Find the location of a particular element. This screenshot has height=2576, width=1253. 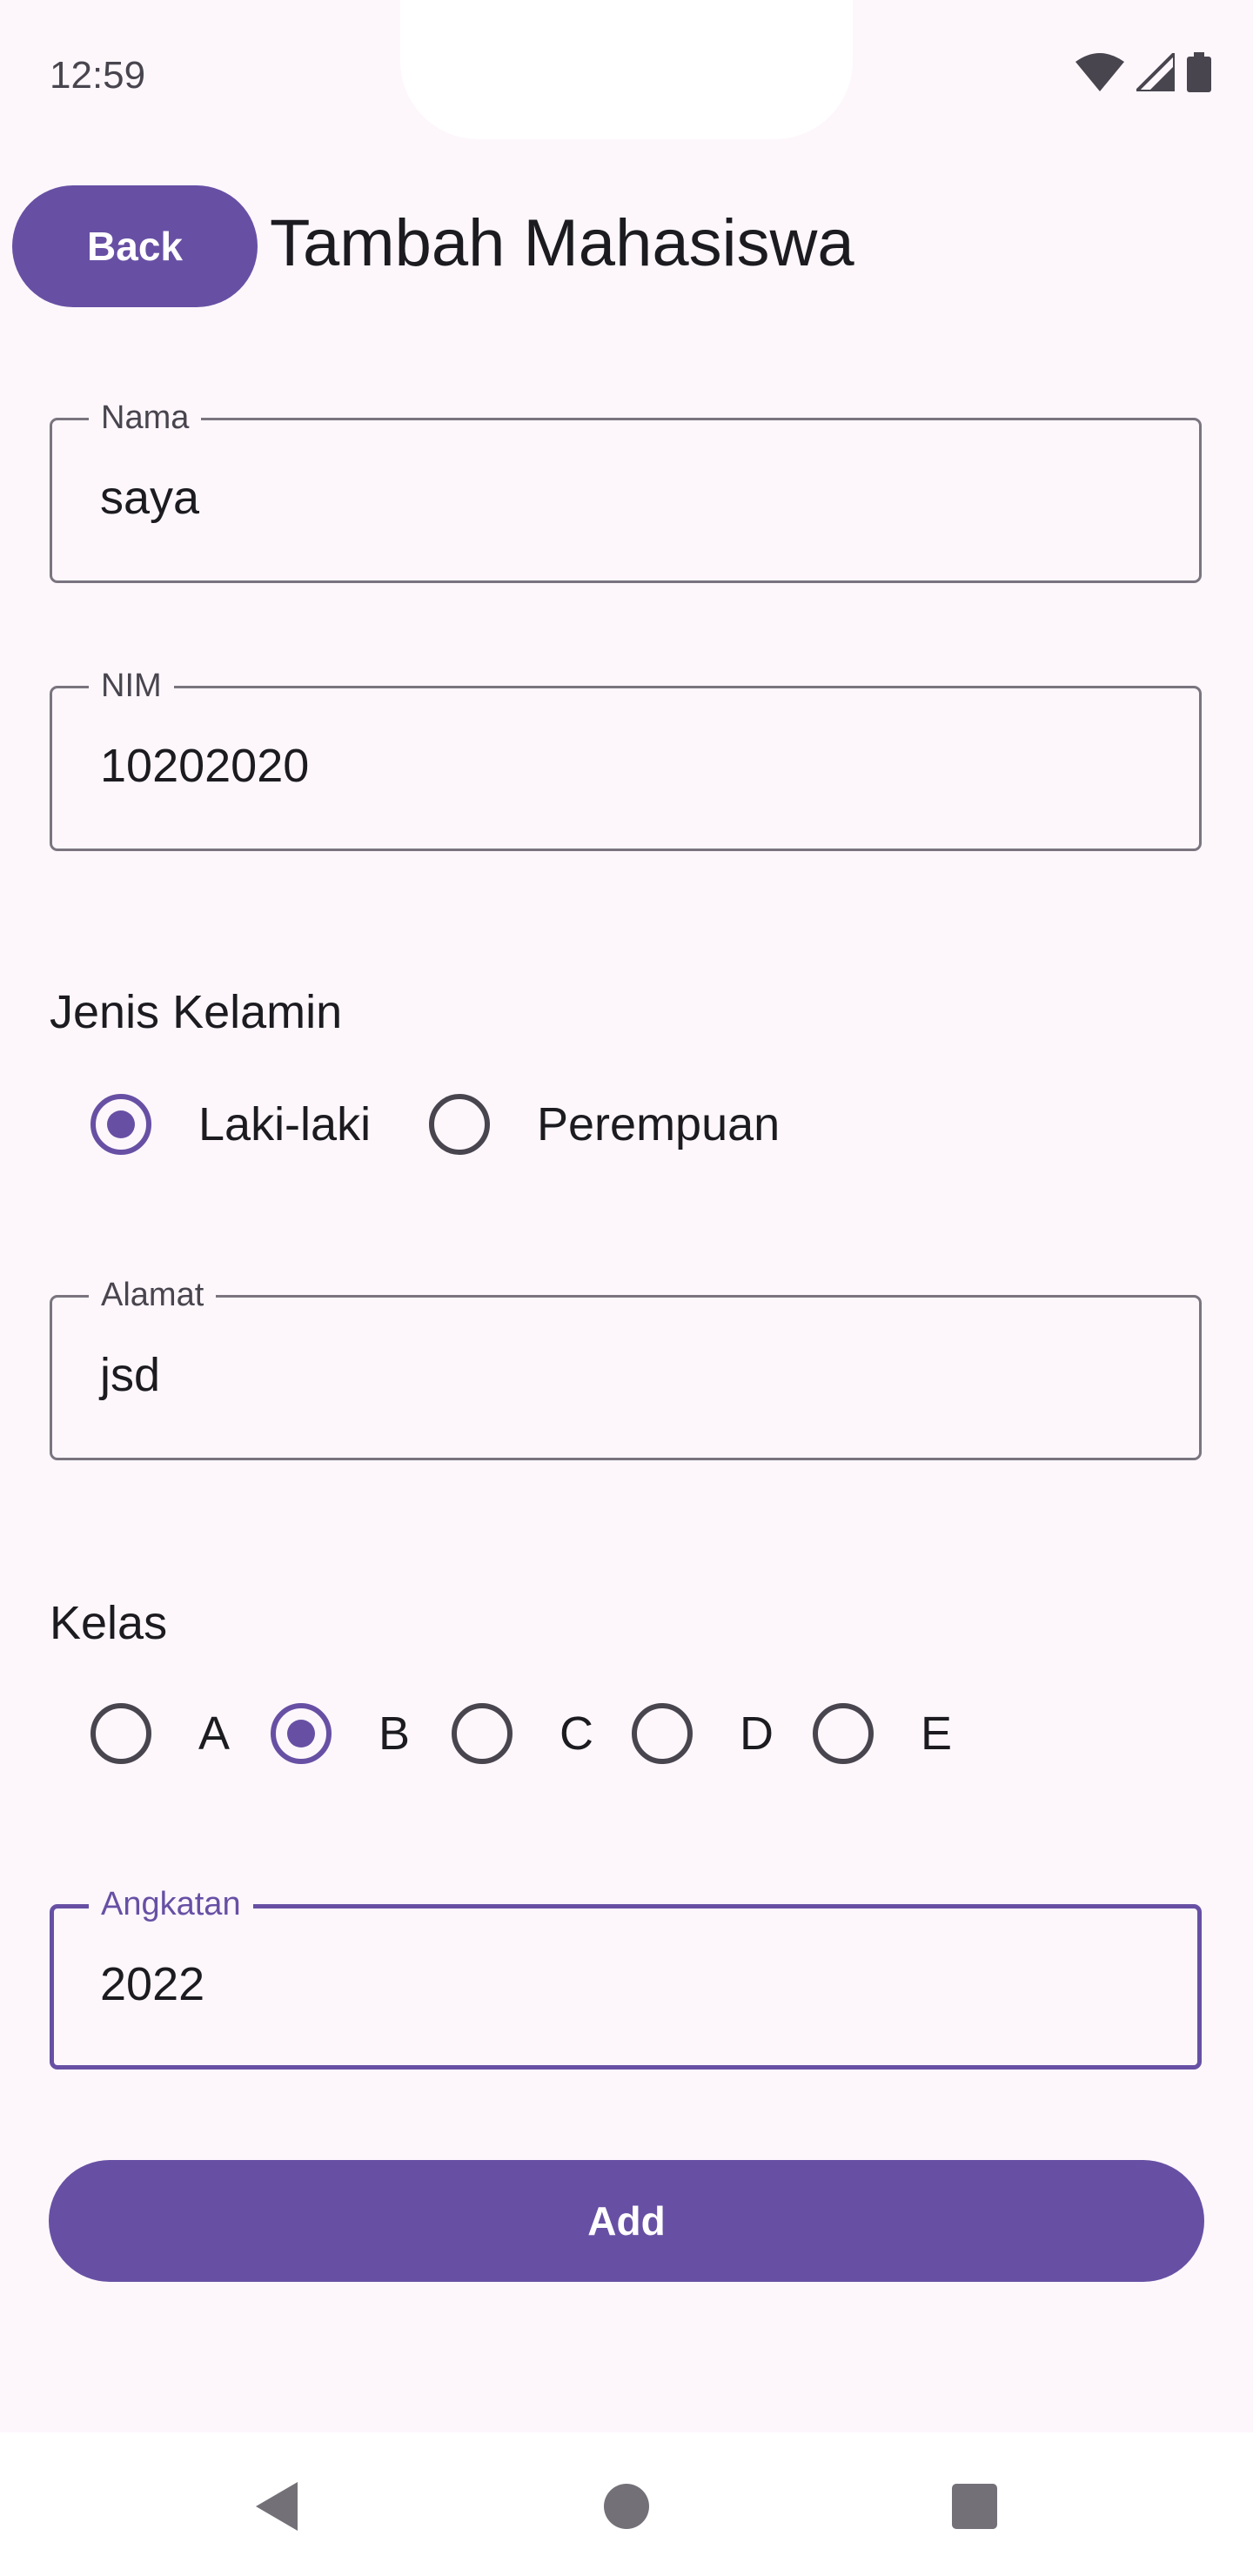

jenis-kelamin-label: Jenis Kelamin is located at coordinates (196, 1012).